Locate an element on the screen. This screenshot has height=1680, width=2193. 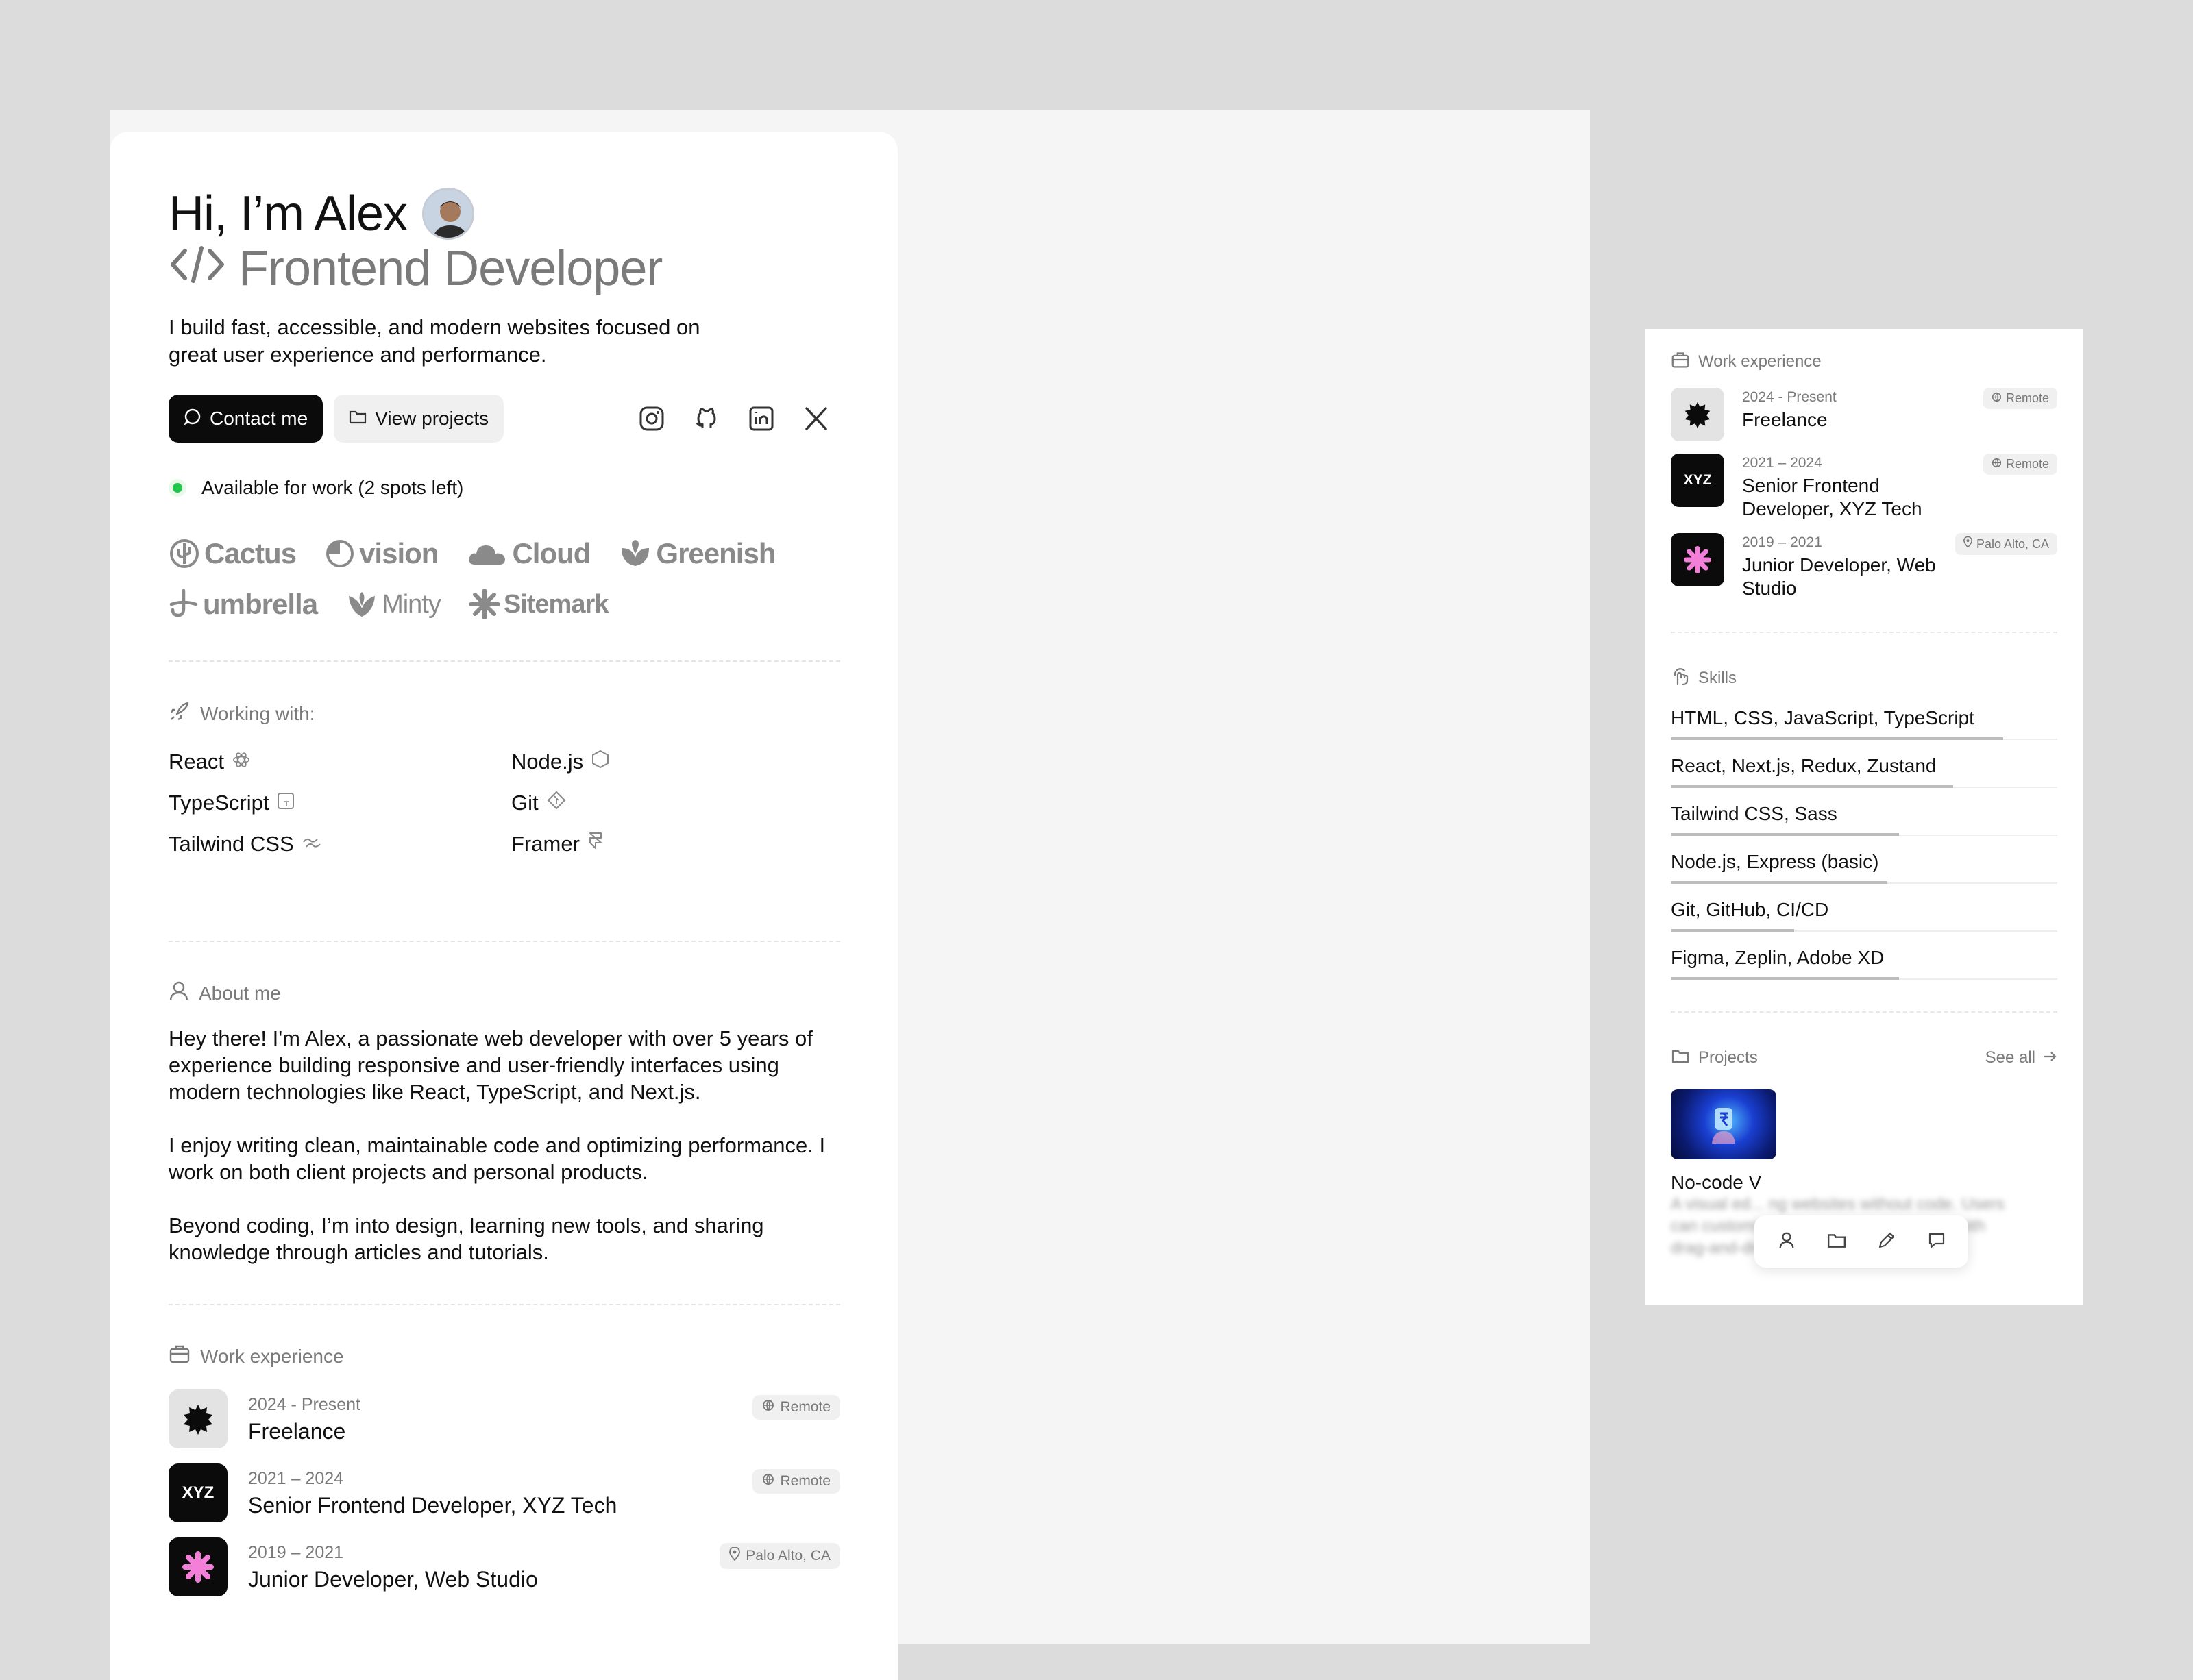
see-all-link: See all is located at coordinates (2021, 1057).